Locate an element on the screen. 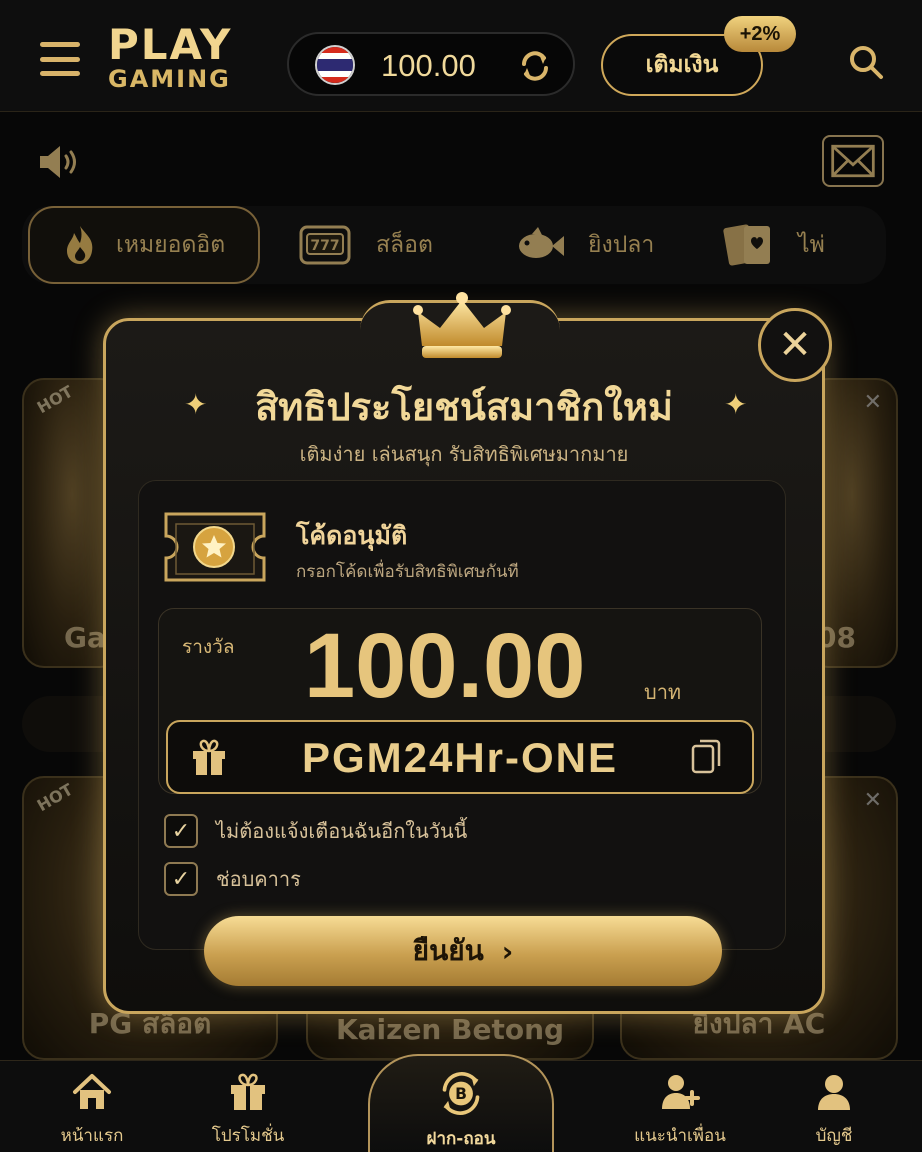  account-icon is located at coordinates (834, 1092).